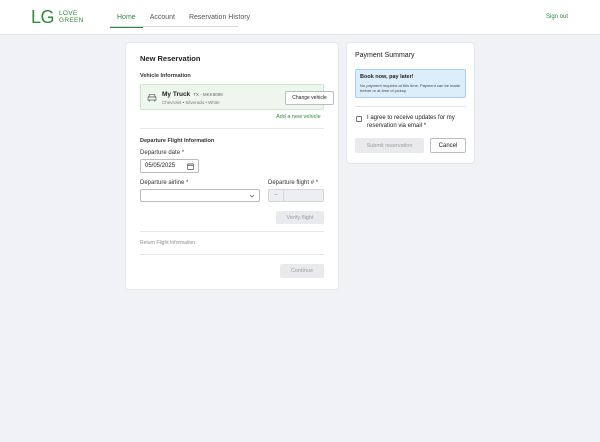 The height and width of the screenshot is (442, 600). I want to click on logo-line-2: GREEN, so click(71, 20).